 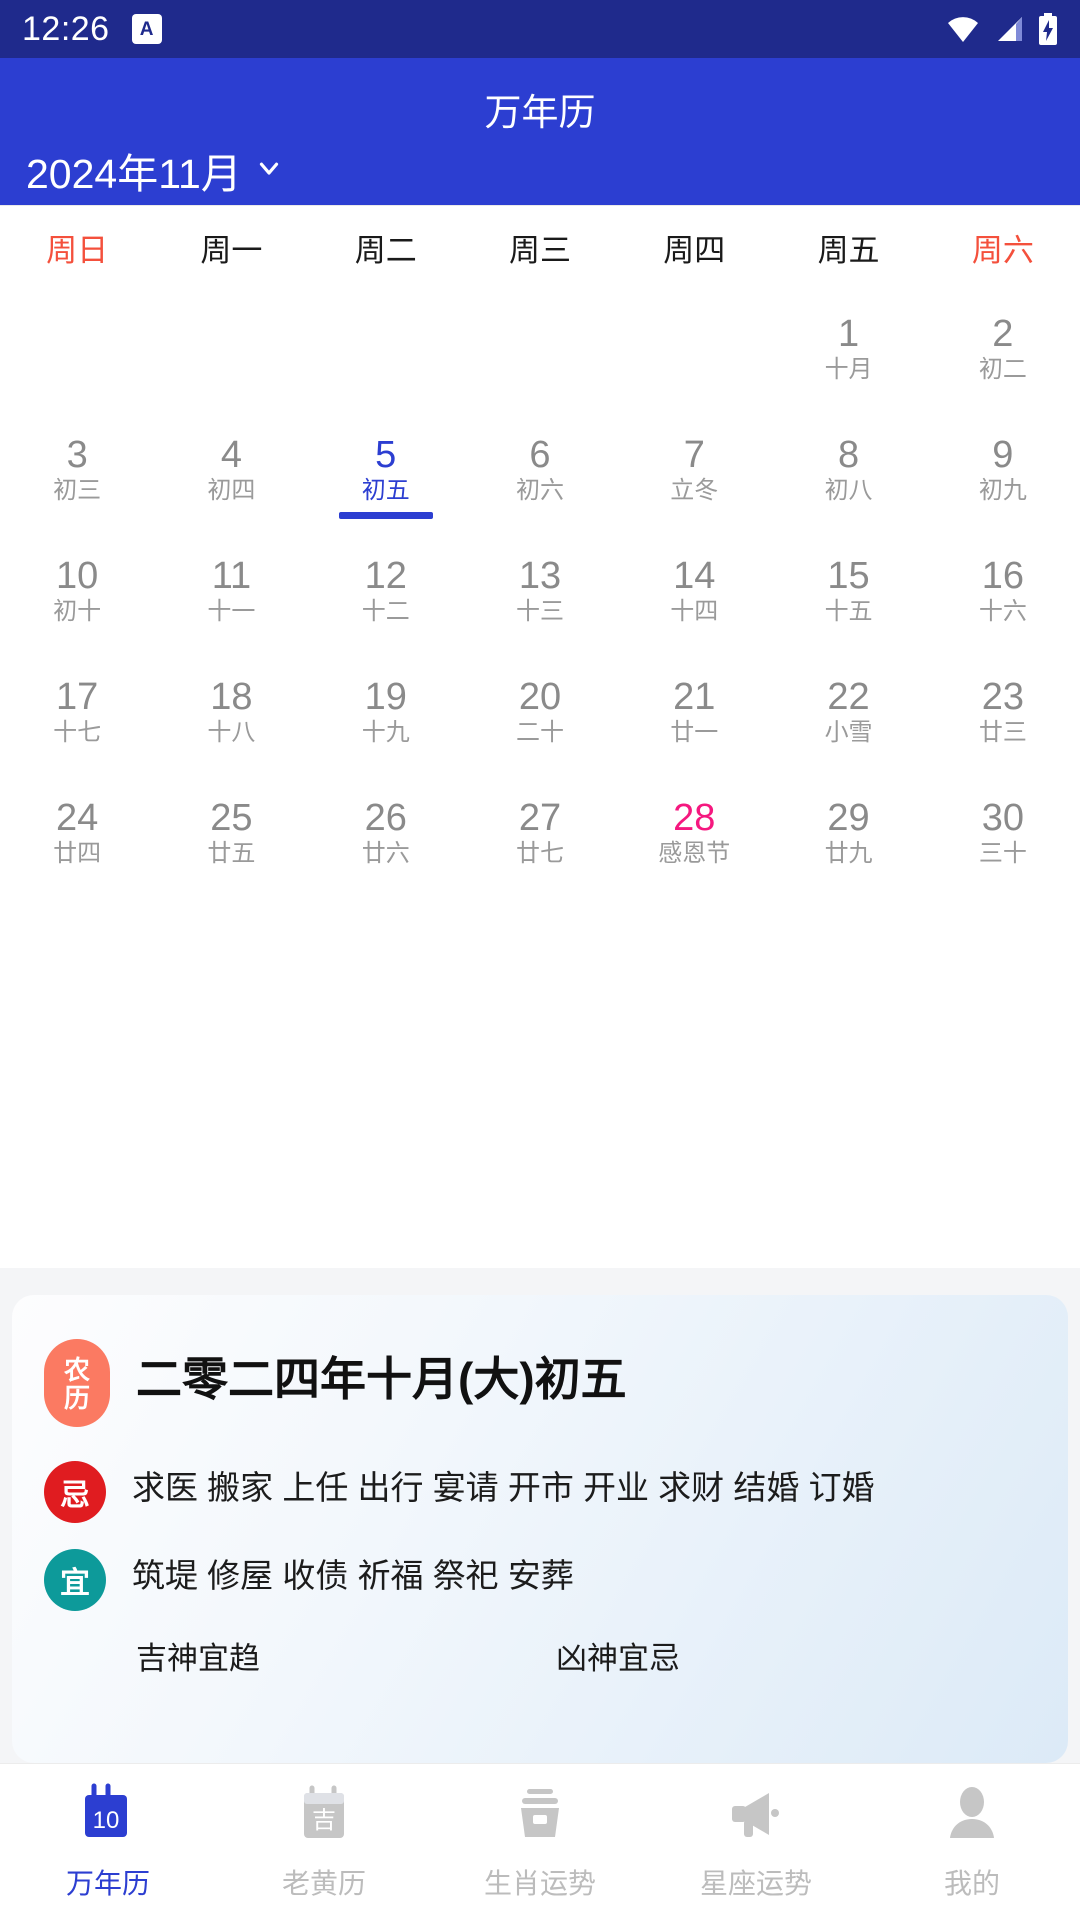 I want to click on day-number: 27, so click(x=540, y=818).